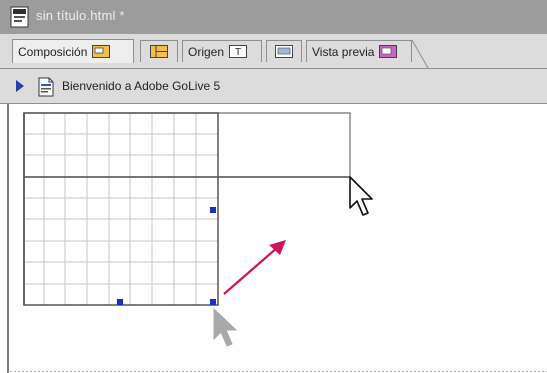 This screenshot has width=547, height=373. I want to click on tab-outline-editor, so click(284, 51).